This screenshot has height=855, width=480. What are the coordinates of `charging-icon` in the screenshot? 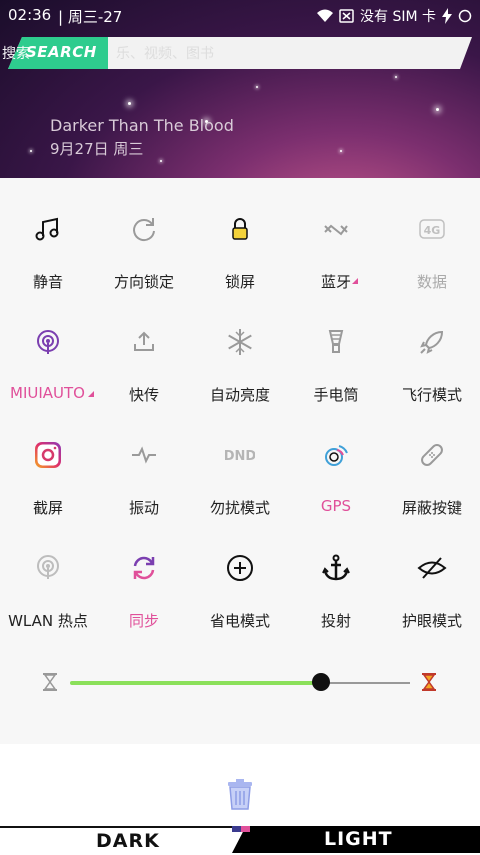 It's located at (447, 16).